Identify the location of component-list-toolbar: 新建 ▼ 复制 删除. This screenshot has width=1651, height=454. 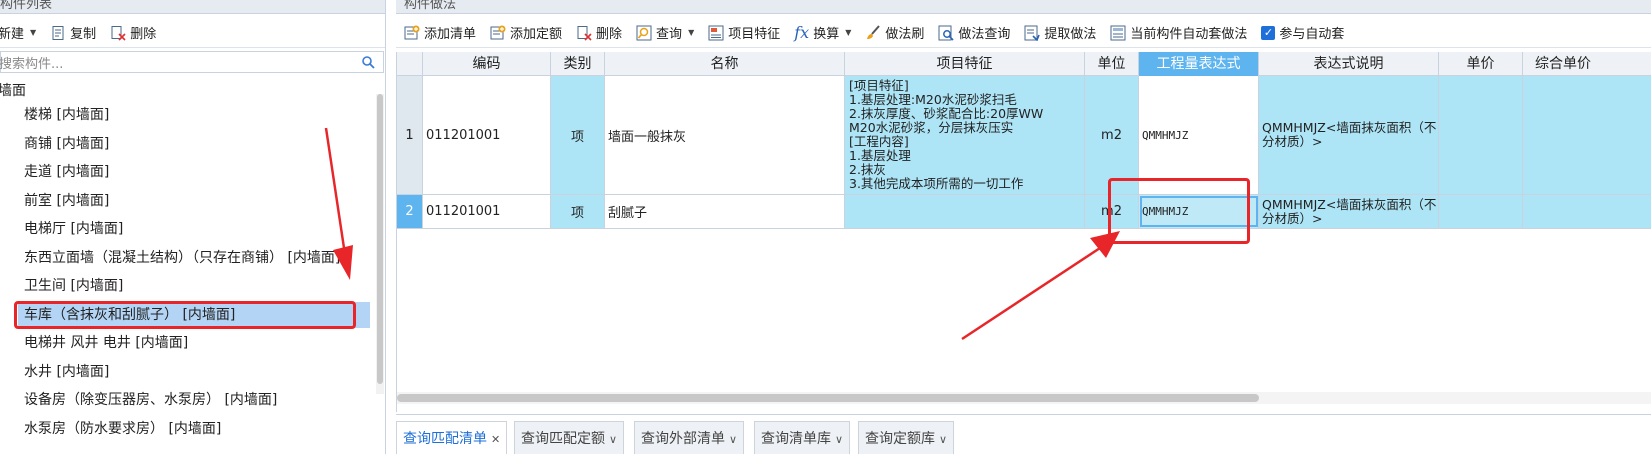
(192, 33).